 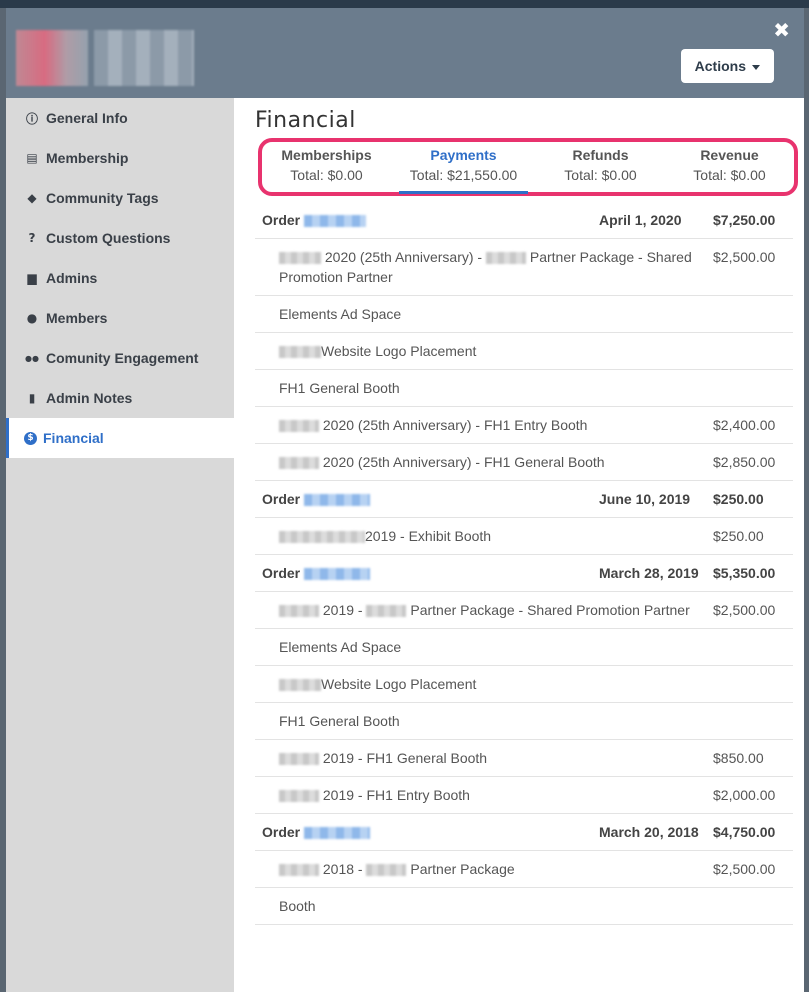 I want to click on item-amount: $850.00, so click(x=738, y=758).